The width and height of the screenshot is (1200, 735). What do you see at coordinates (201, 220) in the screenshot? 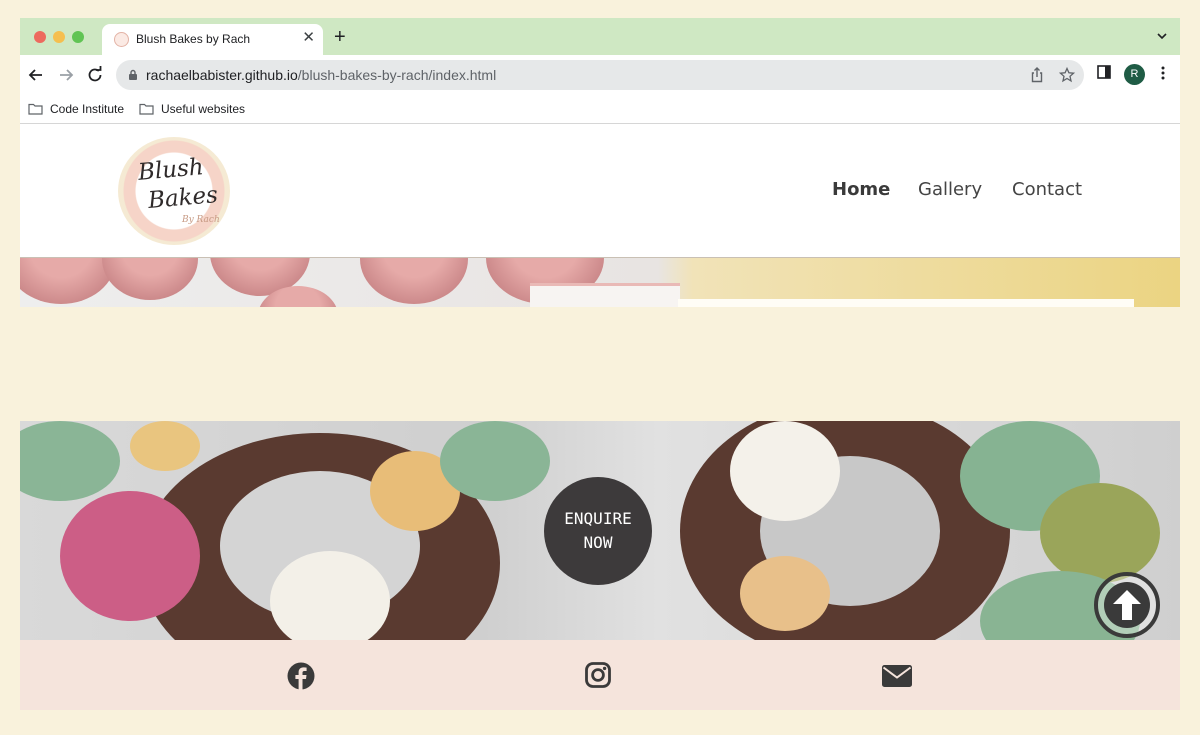
I see `logo-line-3: By Rach` at bounding box center [201, 220].